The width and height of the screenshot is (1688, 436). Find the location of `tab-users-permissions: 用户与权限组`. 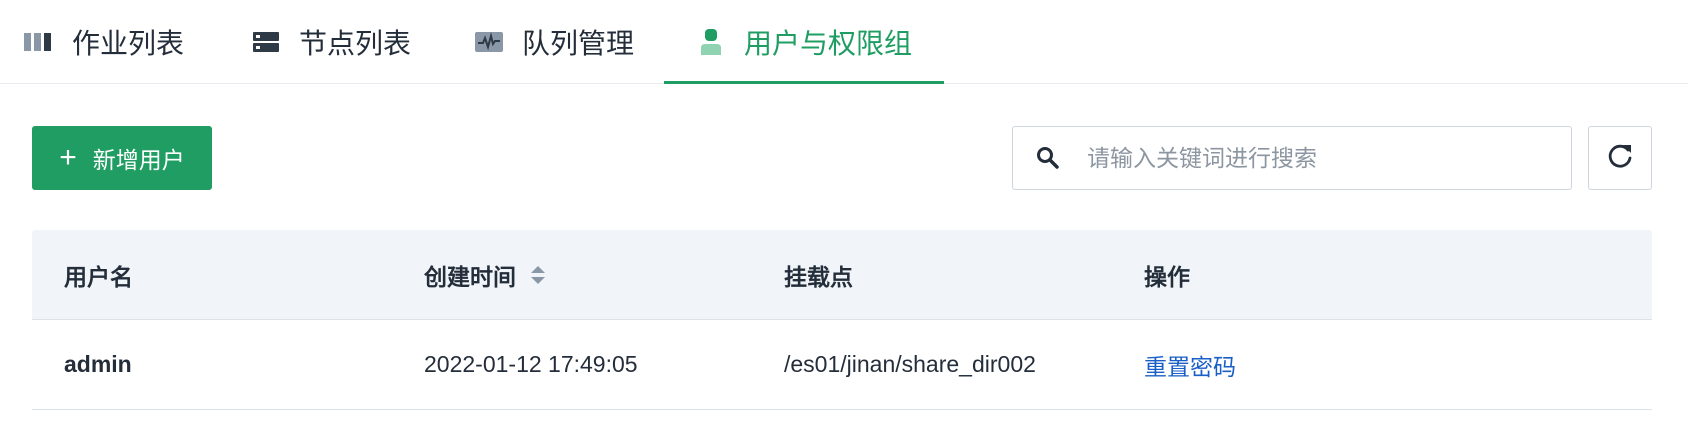

tab-users-permissions: 用户与权限组 is located at coordinates (804, 42).